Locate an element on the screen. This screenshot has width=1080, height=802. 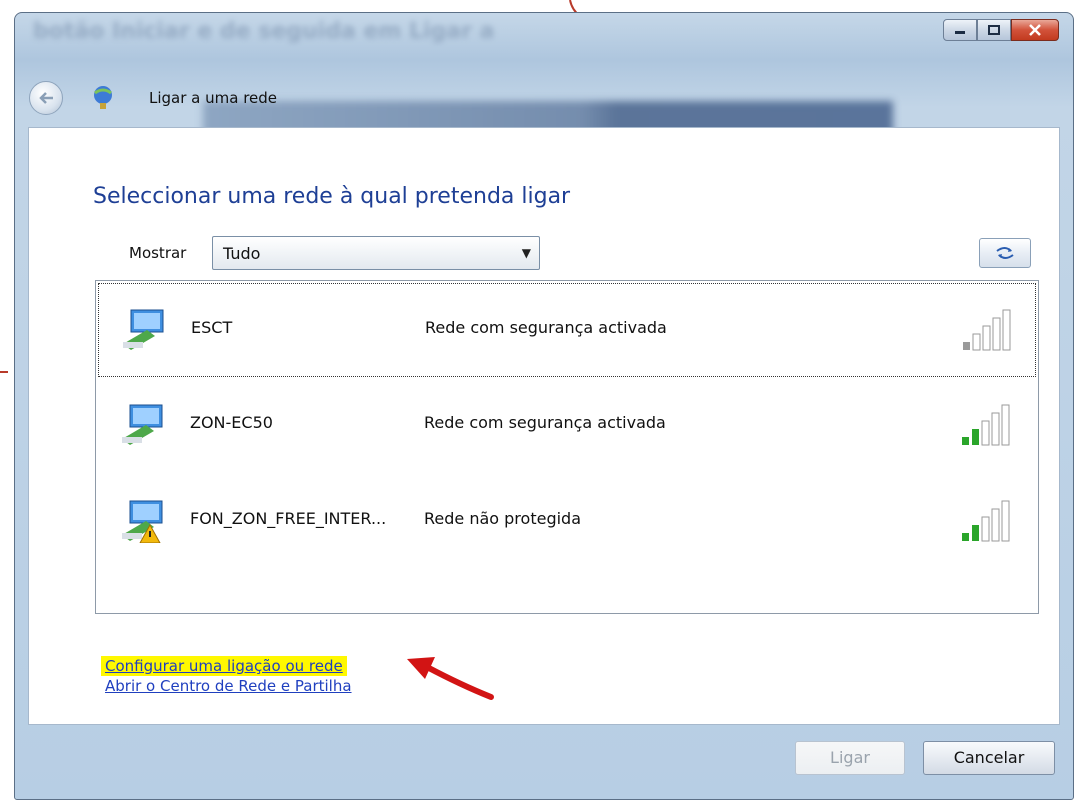
filter-select: Tudo ▼ is located at coordinates (376, 253).